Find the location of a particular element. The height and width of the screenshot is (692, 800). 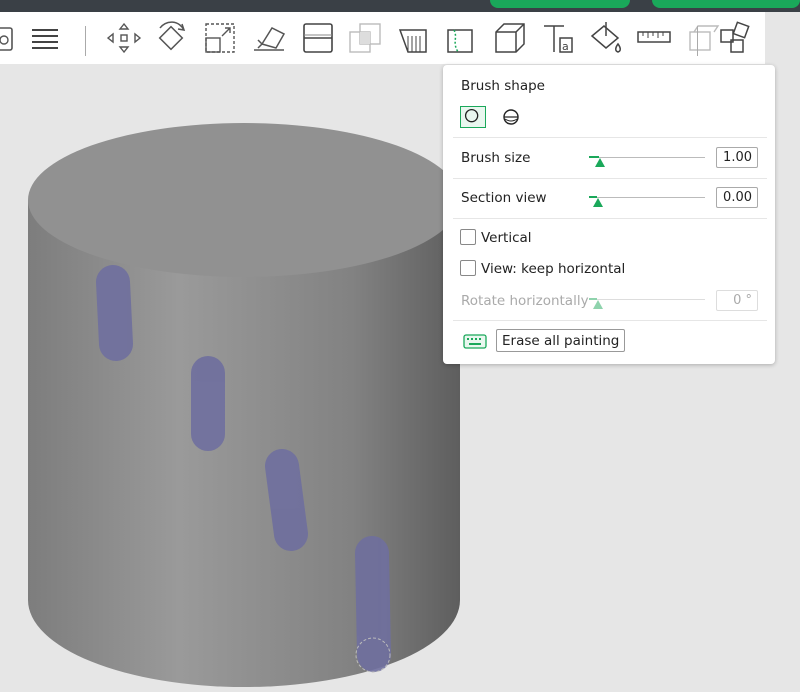

variable-layer-height-icon is located at coordinates (510, 38).